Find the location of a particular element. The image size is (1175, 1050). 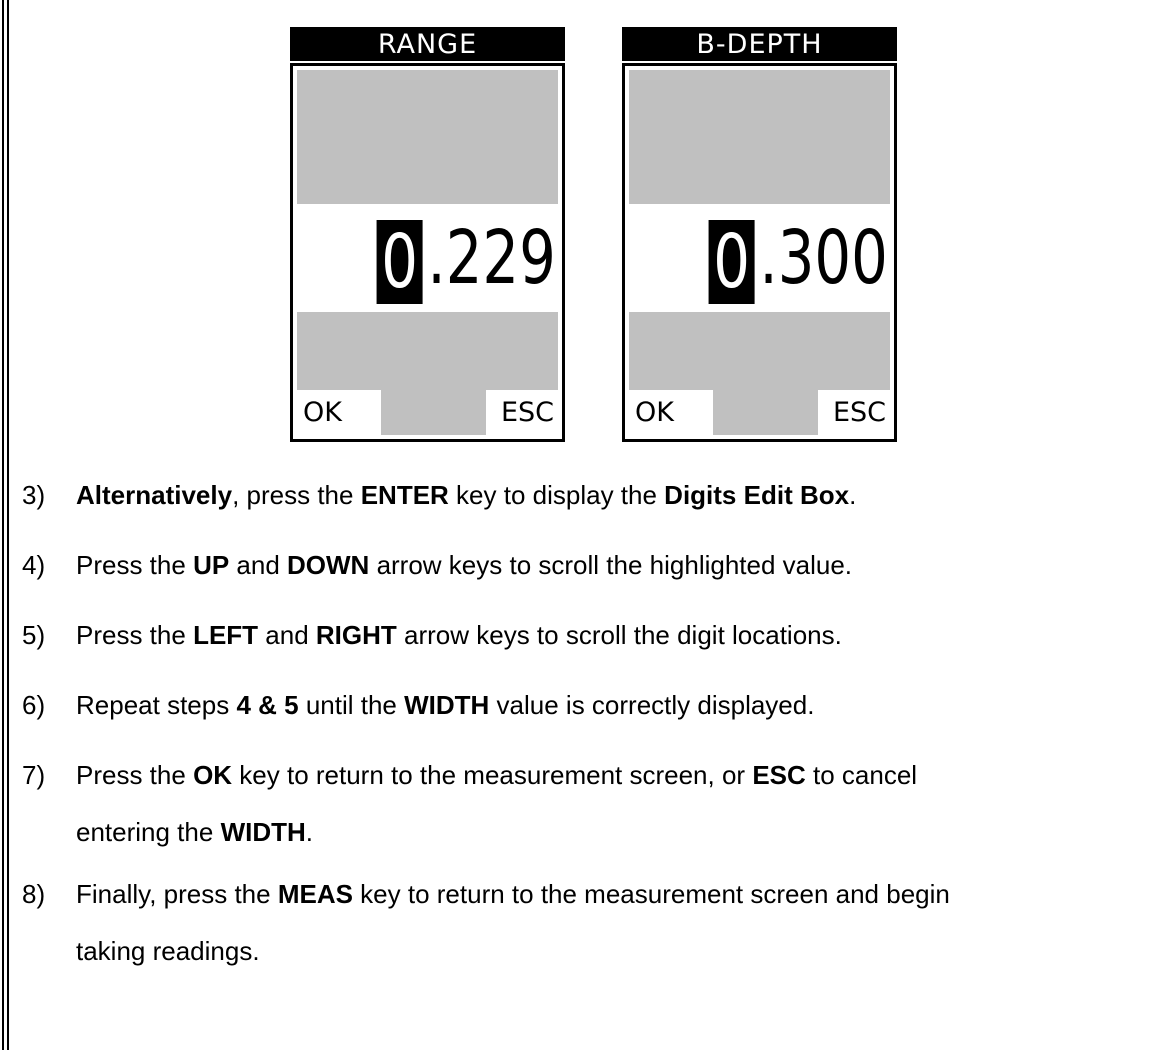

range-value: 0 .229 is located at coordinates (466, 258).